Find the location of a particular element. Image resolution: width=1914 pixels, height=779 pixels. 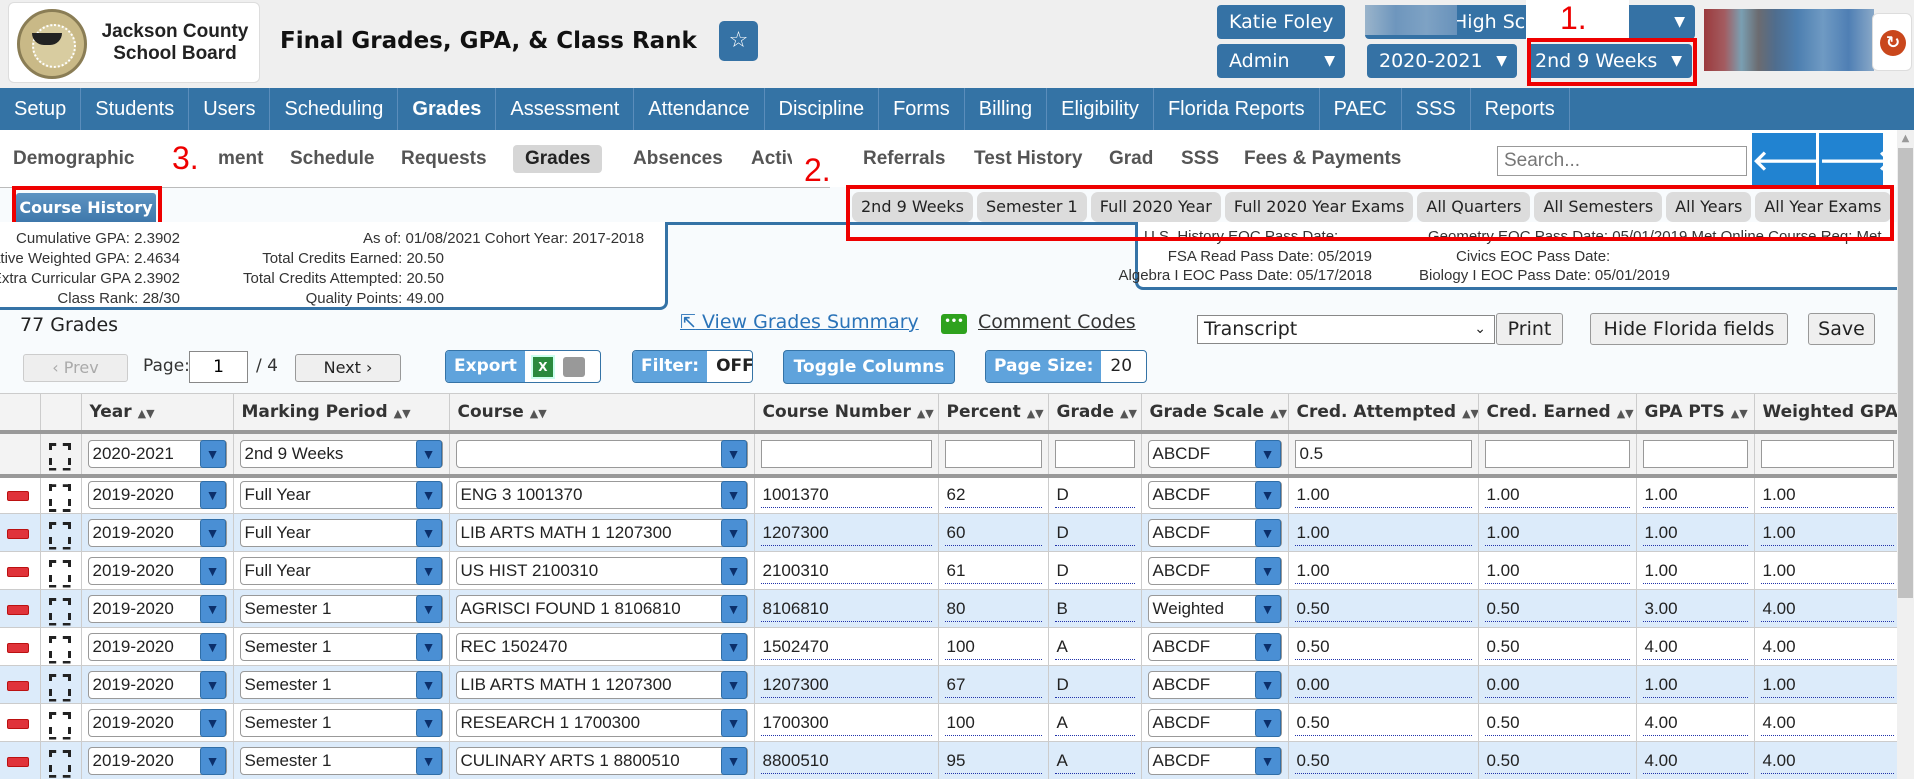

filter-grade-scale-select: ABCDF ▼ is located at coordinates (1214, 453).